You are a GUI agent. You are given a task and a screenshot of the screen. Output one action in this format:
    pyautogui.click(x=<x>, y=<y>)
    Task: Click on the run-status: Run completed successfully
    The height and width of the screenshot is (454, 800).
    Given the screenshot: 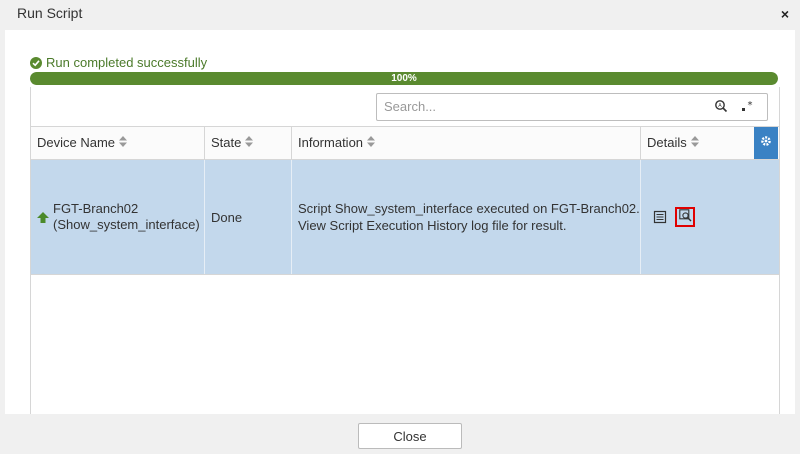 What is the action you would take?
    pyautogui.click(x=118, y=62)
    